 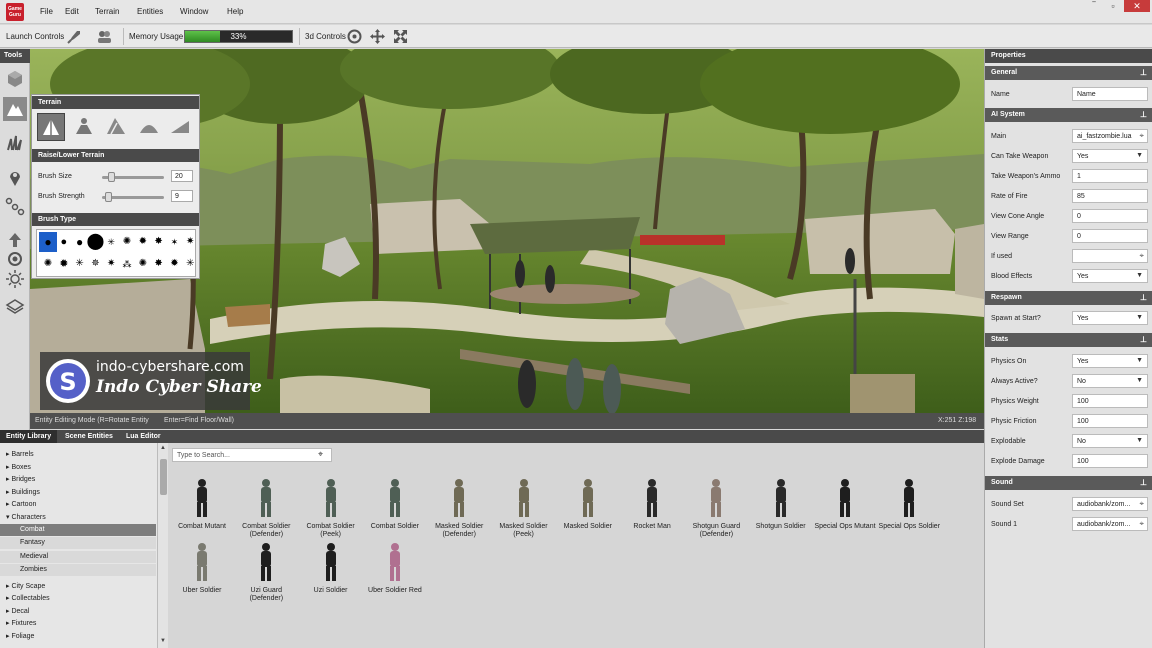 What do you see at coordinates (1110, 381) in the screenshot?
I see `always-active-select: No ▼` at bounding box center [1110, 381].